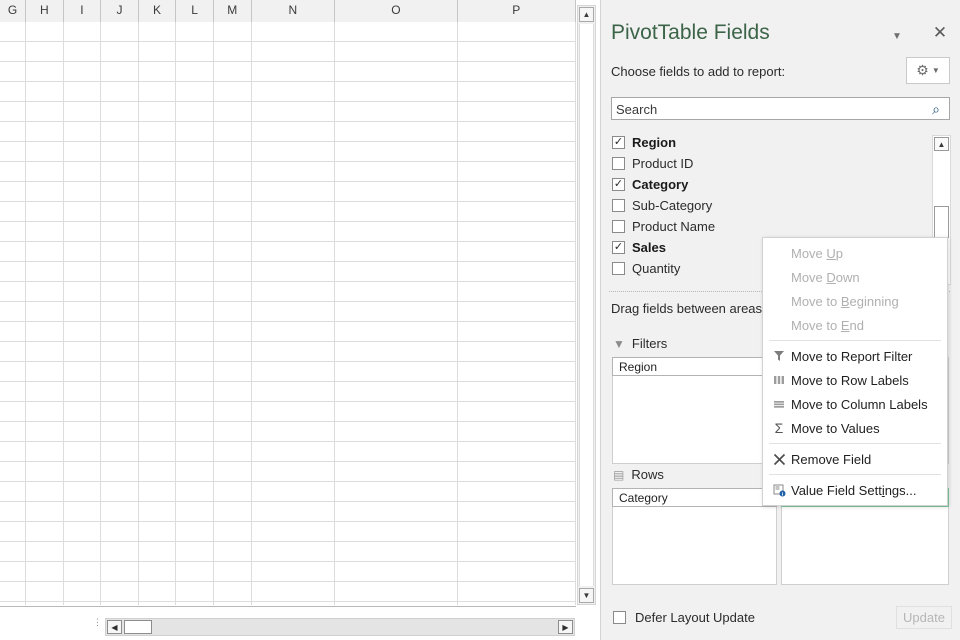  I want to click on field-checkbox: ✓, so click(618, 247).